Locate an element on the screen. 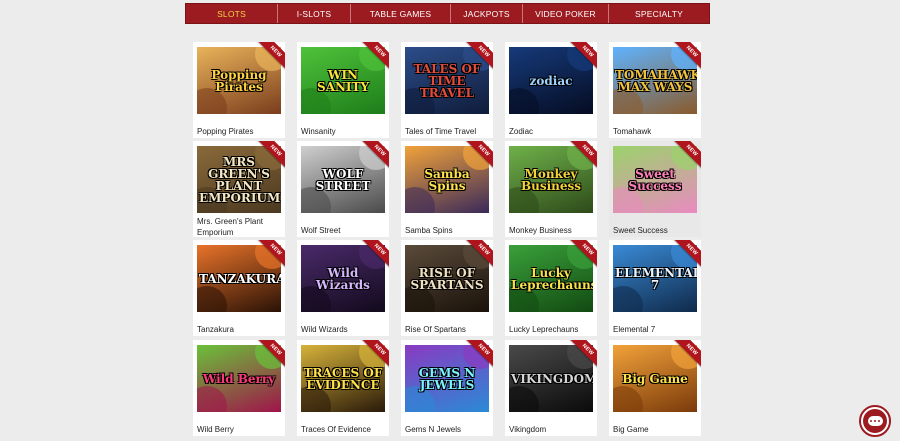 The width and height of the screenshot is (900, 441). game-thumbnail: Wild Wizards is located at coordinates (343, 278).